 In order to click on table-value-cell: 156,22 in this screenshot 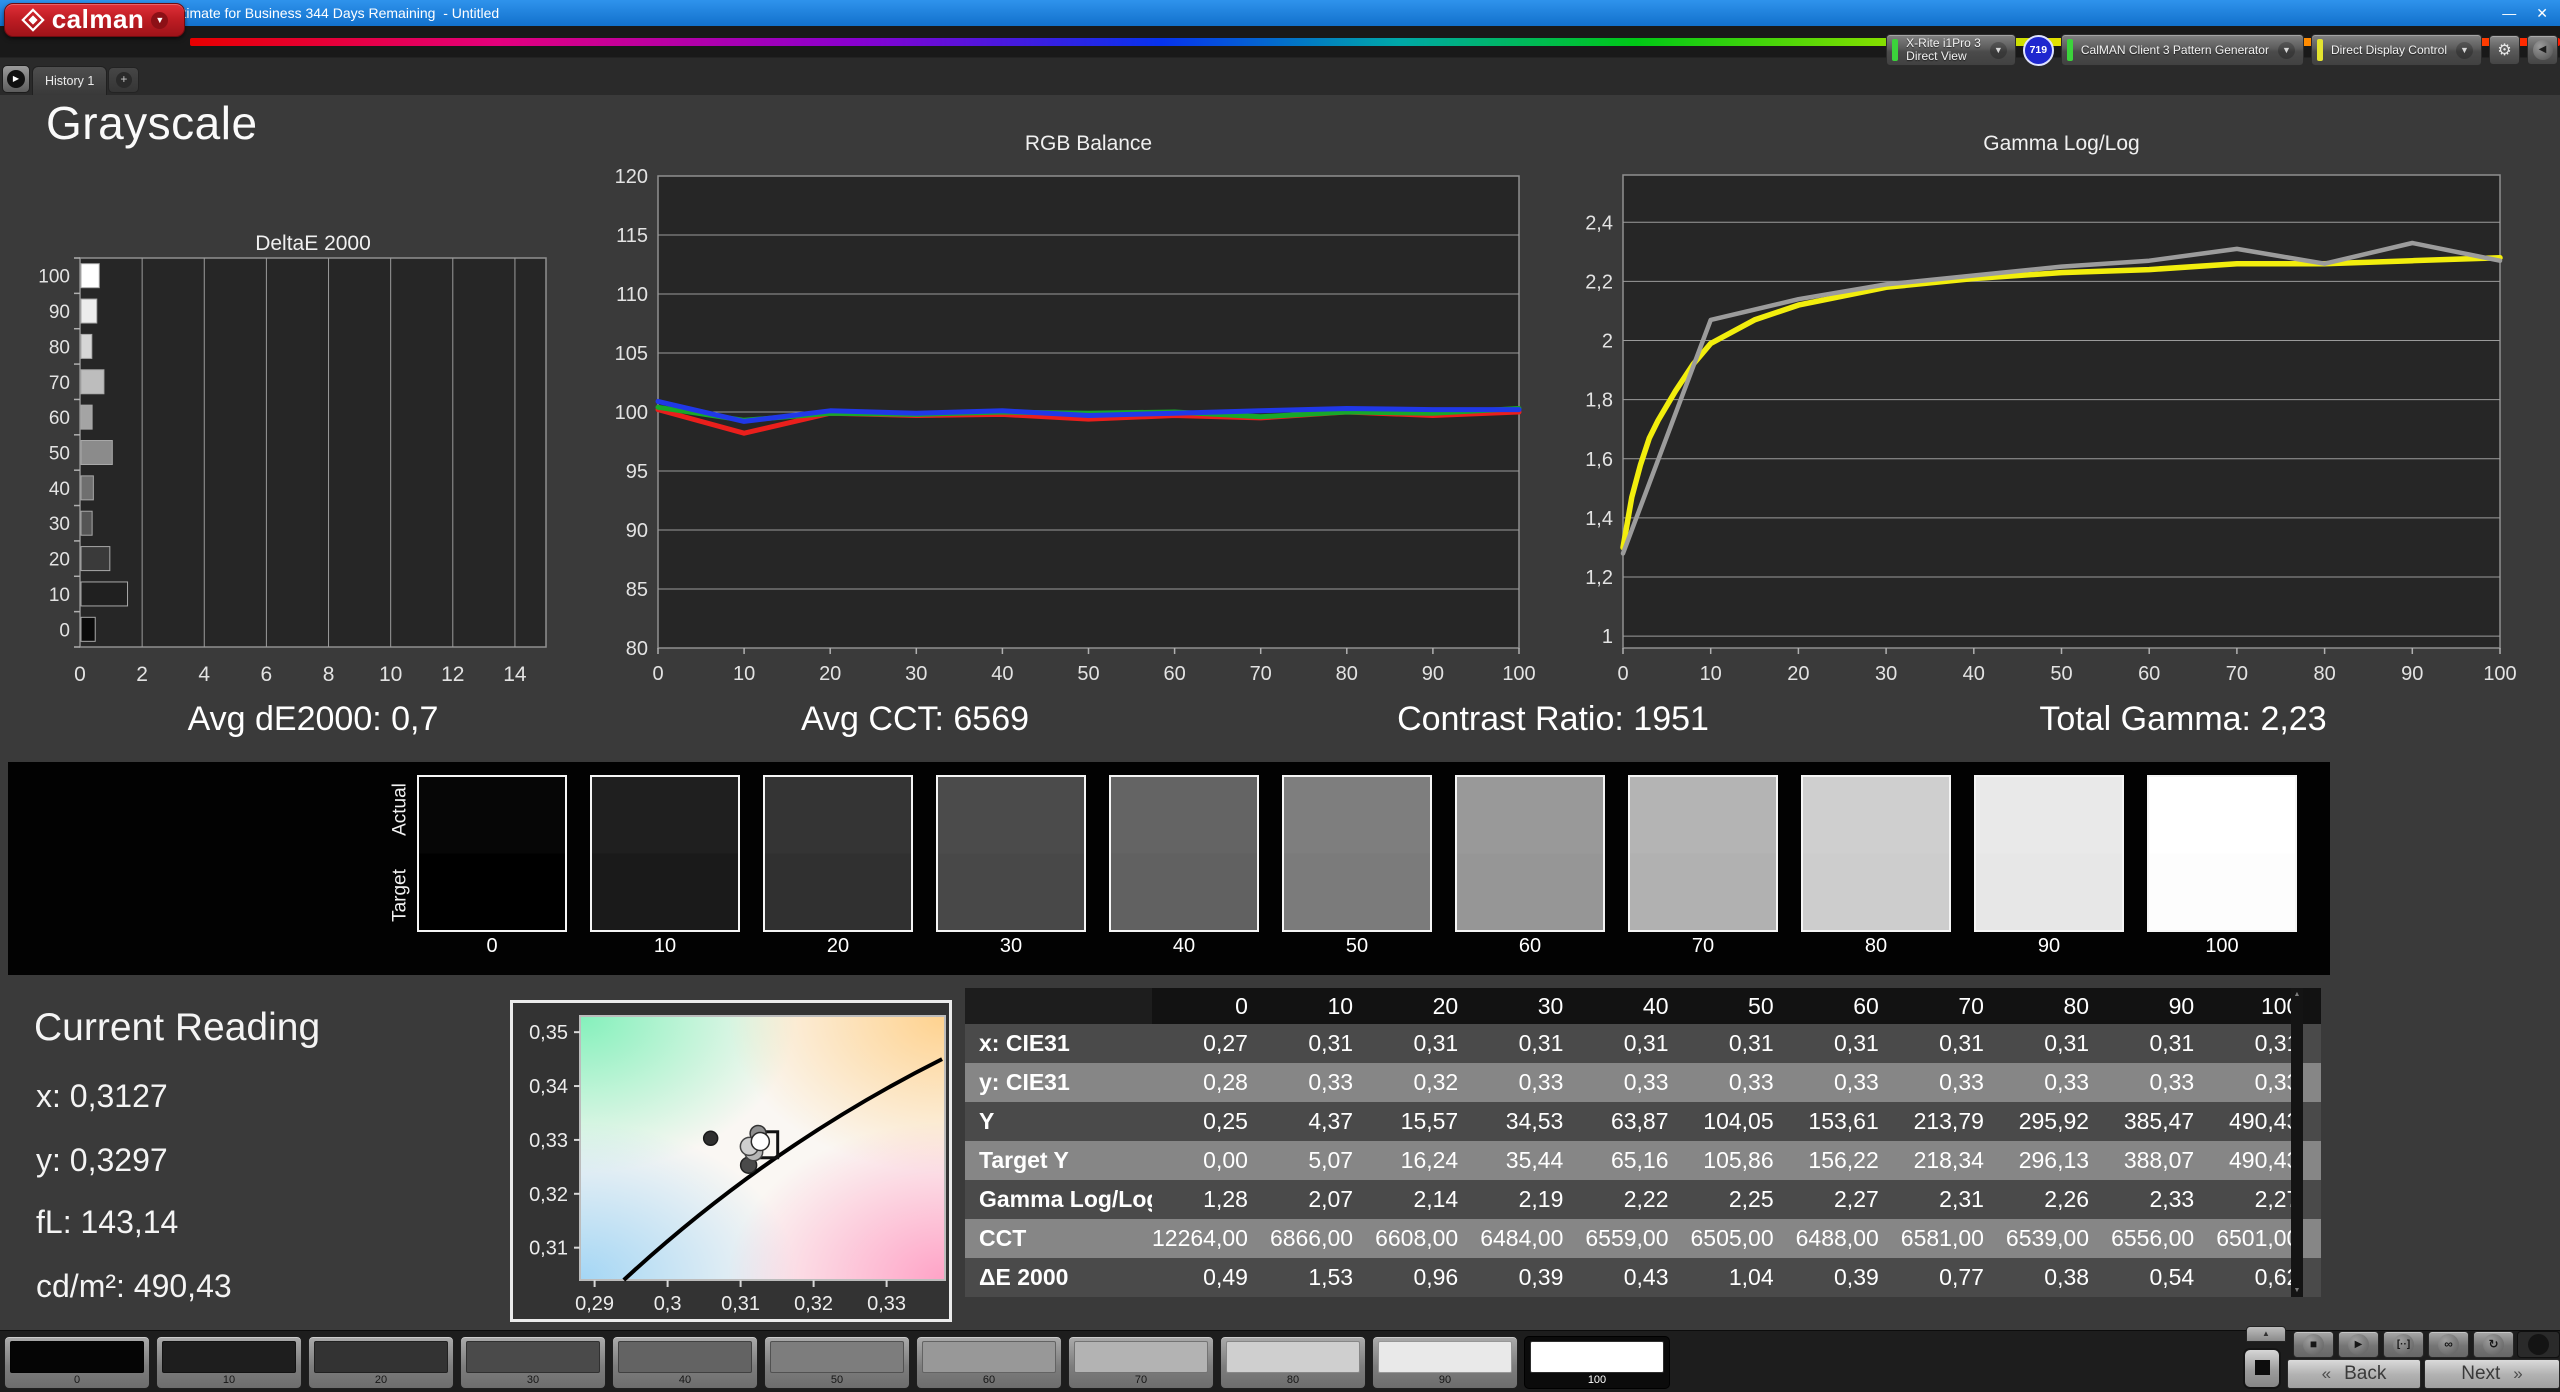, I will do `click(1848, 1160)`.